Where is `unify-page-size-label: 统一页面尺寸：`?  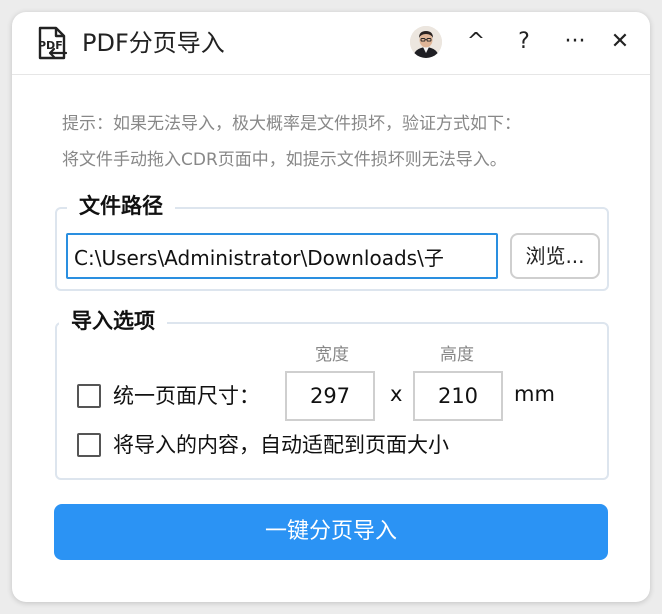 unify-page-size-label: 统一页面尺寸： is located at coordinates (186, 396).